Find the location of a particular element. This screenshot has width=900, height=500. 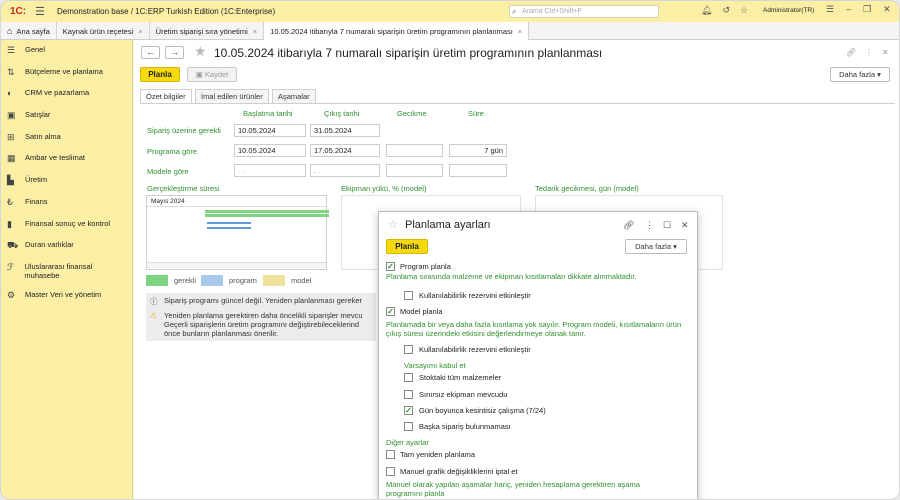

continuous-work-checkbox: ✓ is located at coordinates (408, 410).